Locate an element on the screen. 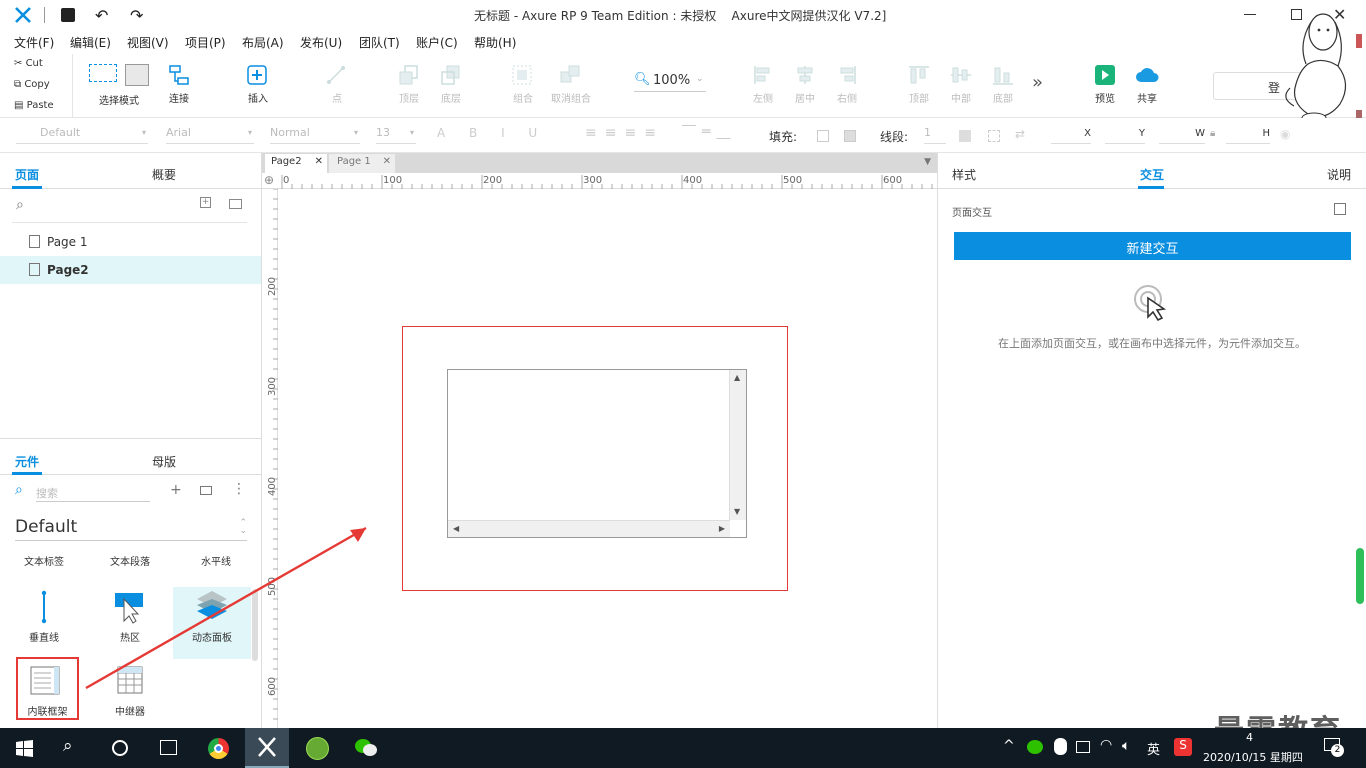 The width and height of the screenshot is (1366, 768). wechat-icon is located at coordinates (366, 748).